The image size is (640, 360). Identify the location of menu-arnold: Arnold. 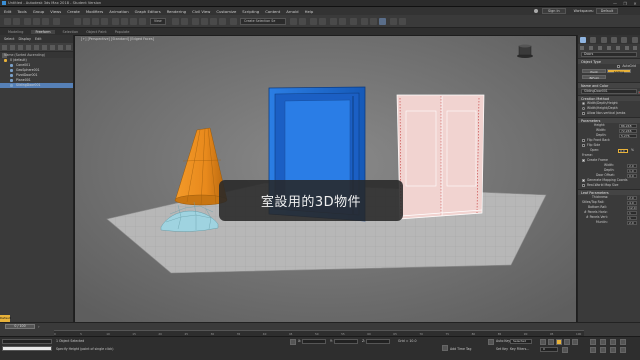
(292, 11).